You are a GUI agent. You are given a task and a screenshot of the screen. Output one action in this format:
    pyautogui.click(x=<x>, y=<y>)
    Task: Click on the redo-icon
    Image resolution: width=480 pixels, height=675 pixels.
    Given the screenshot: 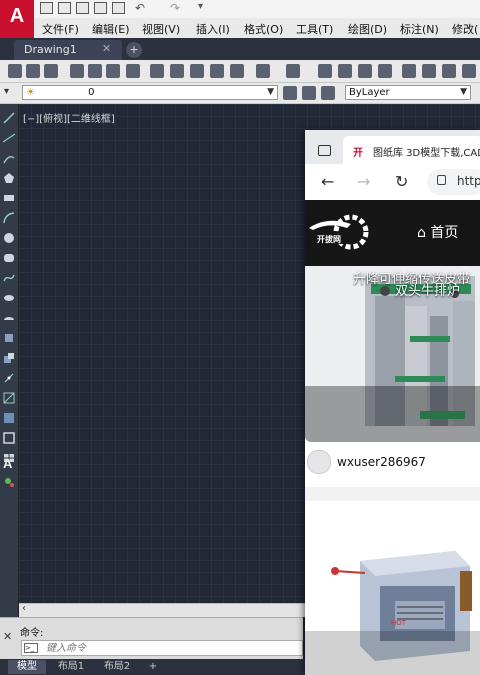 What is the action you would take?
    pyautogui.click(x=293, y=71)
    